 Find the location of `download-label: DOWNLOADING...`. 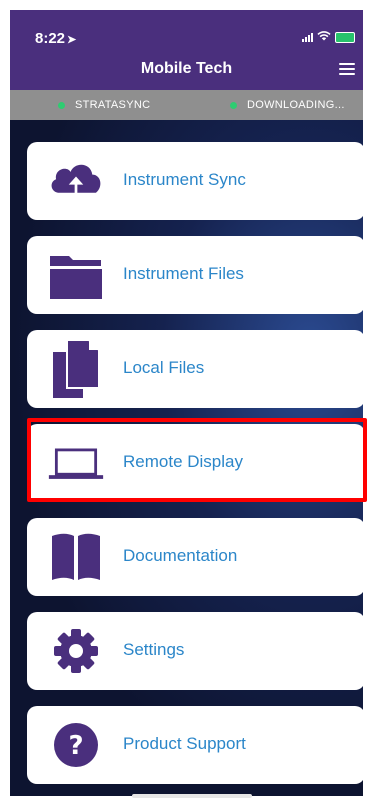

download-label: DOWNLOADING... is located at coordinates (296, 105).